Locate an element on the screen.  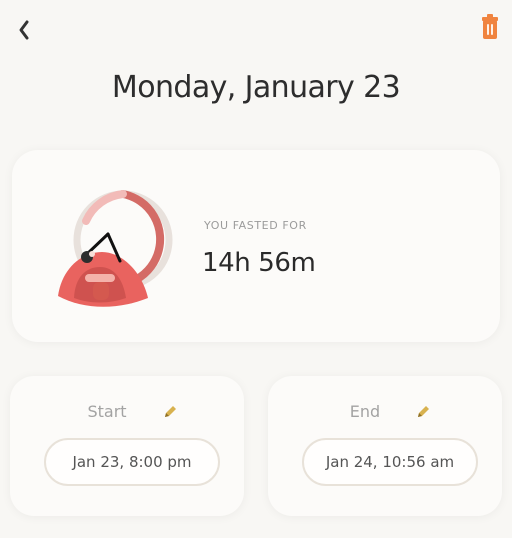
page-title: Monday, January 23 is located at coordinates (256, 87).